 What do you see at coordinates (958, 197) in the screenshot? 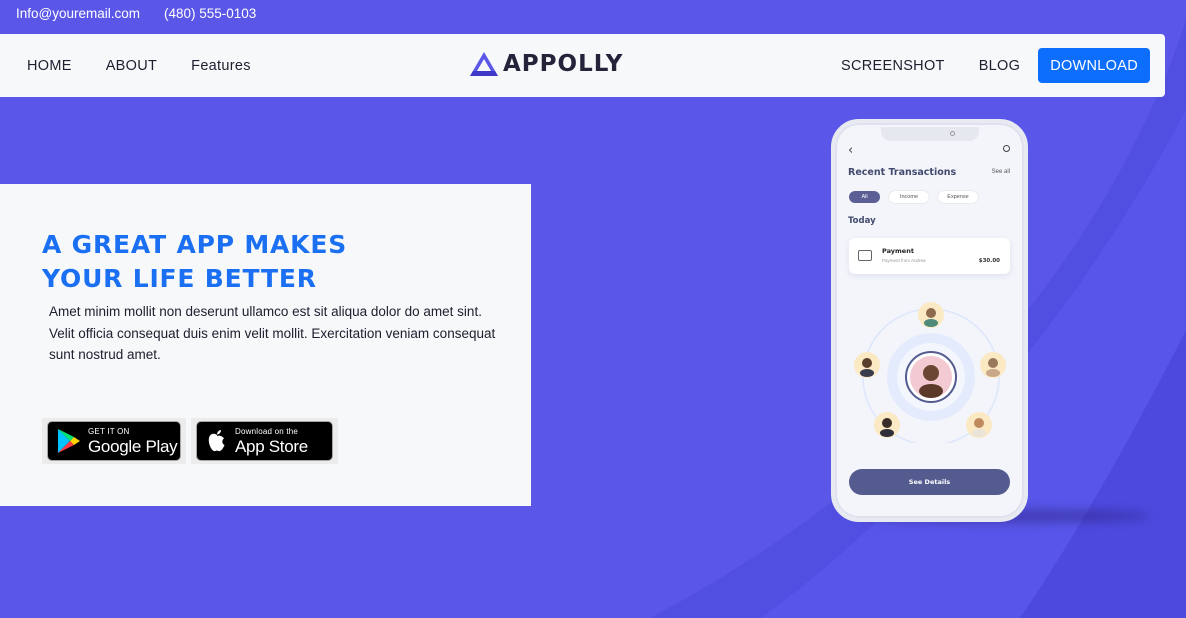
I see `chip-expense: Expense` at bounding box center [958, 197].